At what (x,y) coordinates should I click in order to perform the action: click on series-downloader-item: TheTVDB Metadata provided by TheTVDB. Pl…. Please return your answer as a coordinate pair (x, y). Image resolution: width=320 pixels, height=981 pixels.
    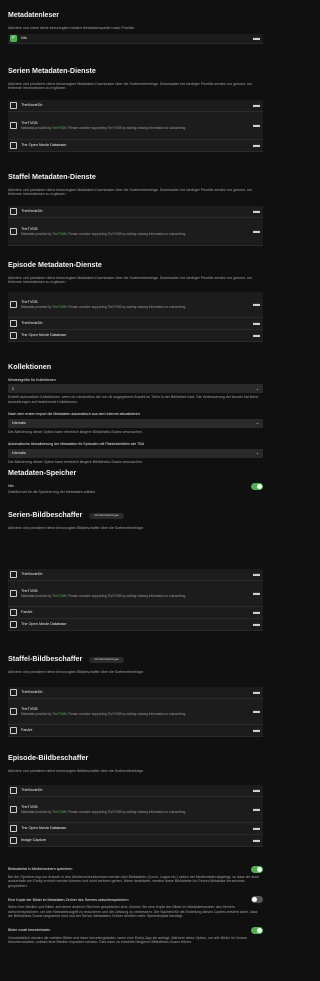
    Looking at the image, I should click on (135, 126).